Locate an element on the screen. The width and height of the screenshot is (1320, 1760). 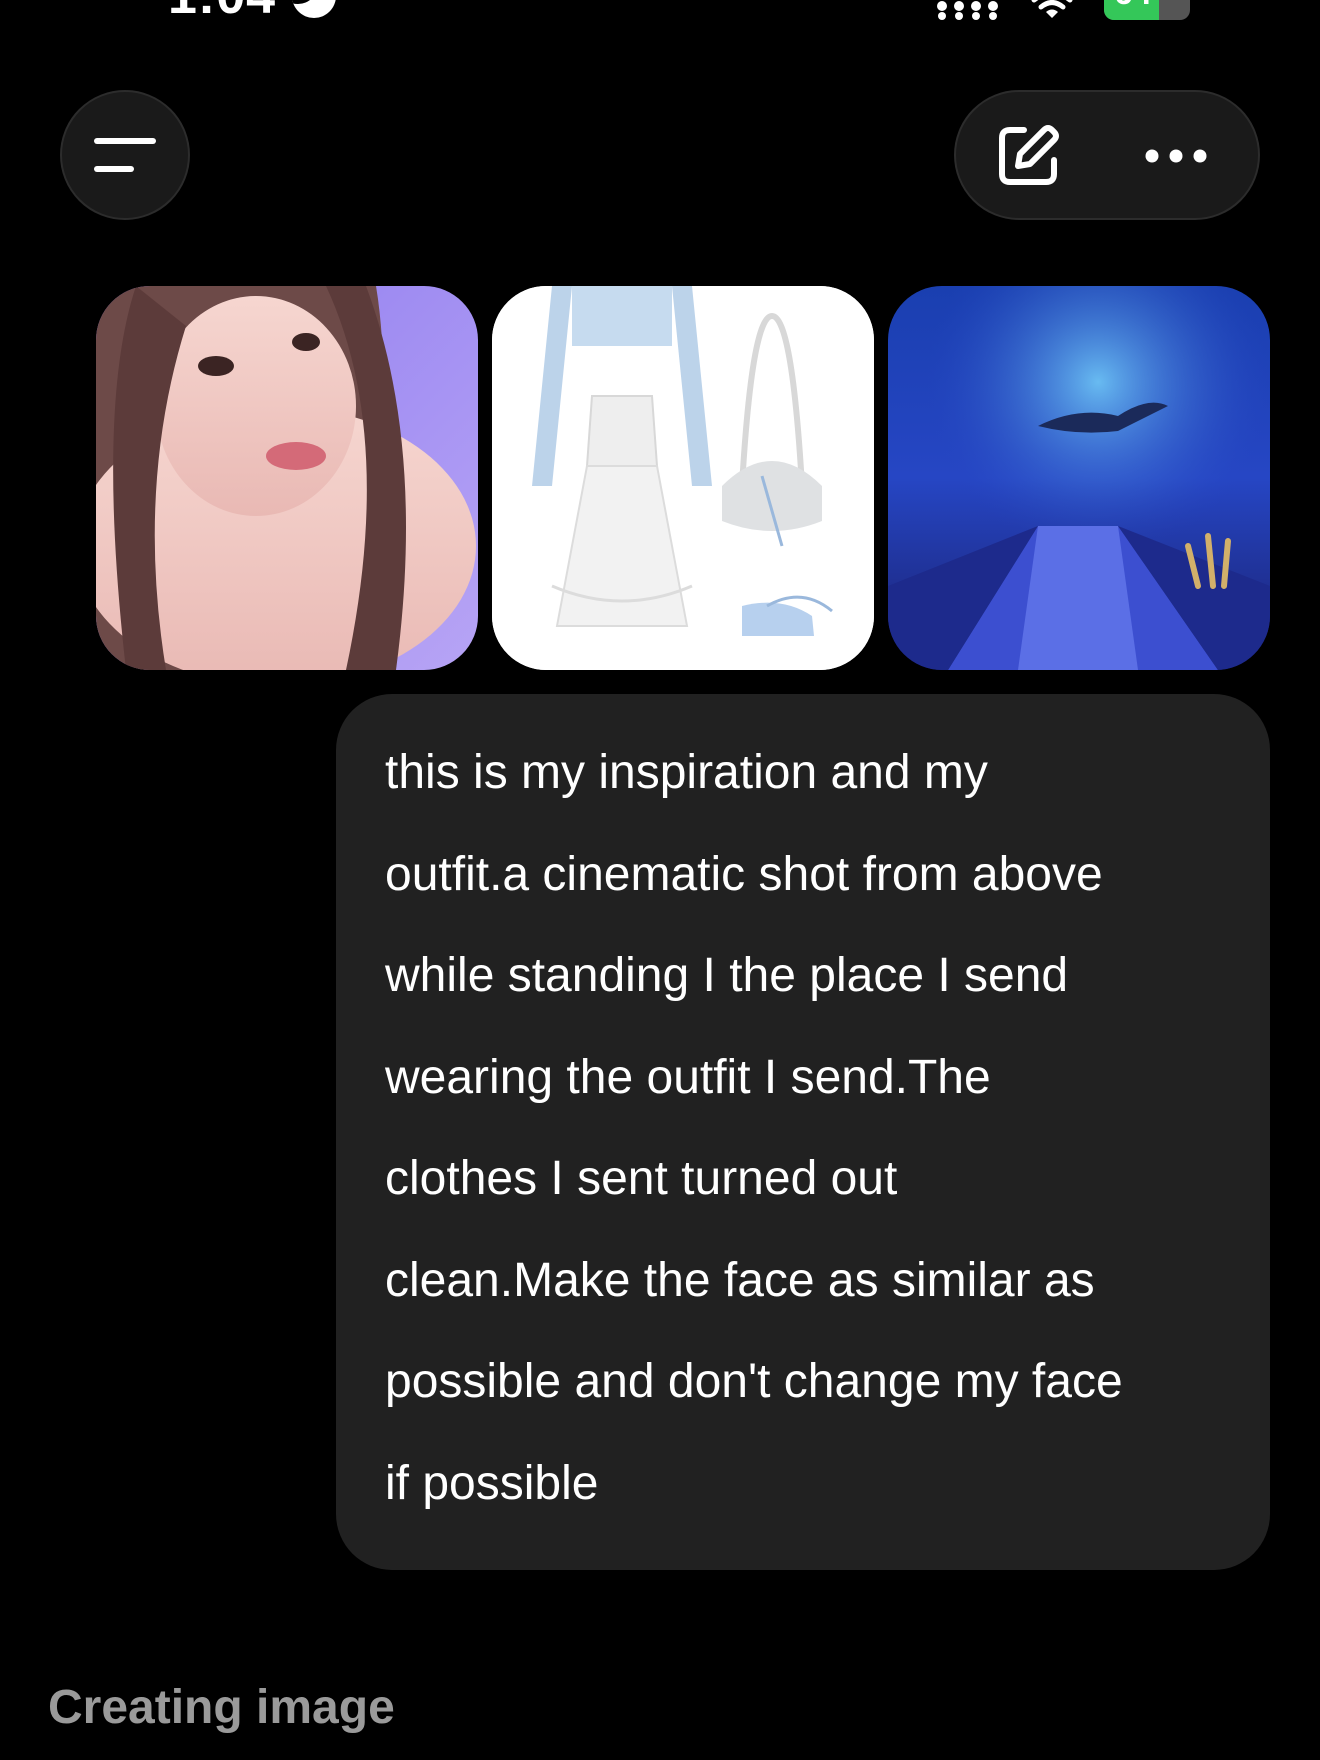
wifi-icon is located at coordinates (1052, 9).